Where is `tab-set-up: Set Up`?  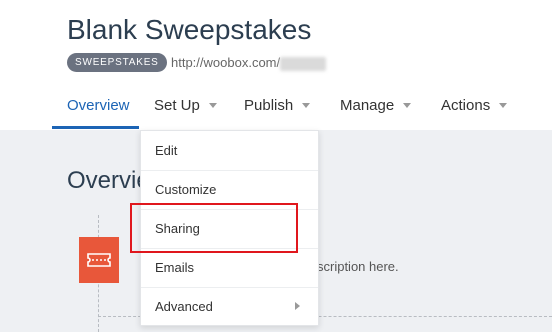
tab-set-up: Set Up is located at coordinates (185, 108).